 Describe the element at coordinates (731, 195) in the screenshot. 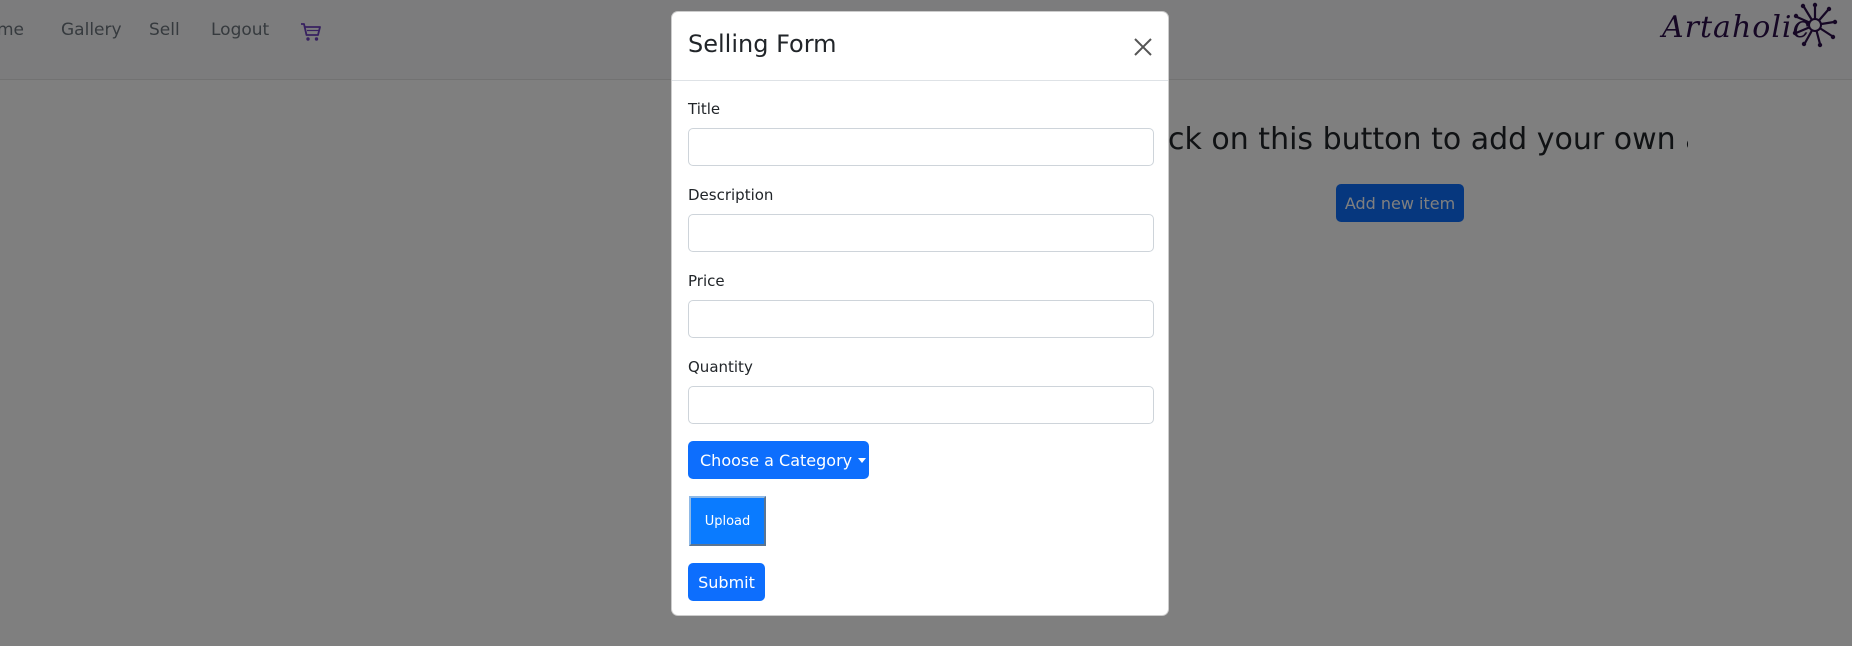

I see `description-label: Description` at that location.